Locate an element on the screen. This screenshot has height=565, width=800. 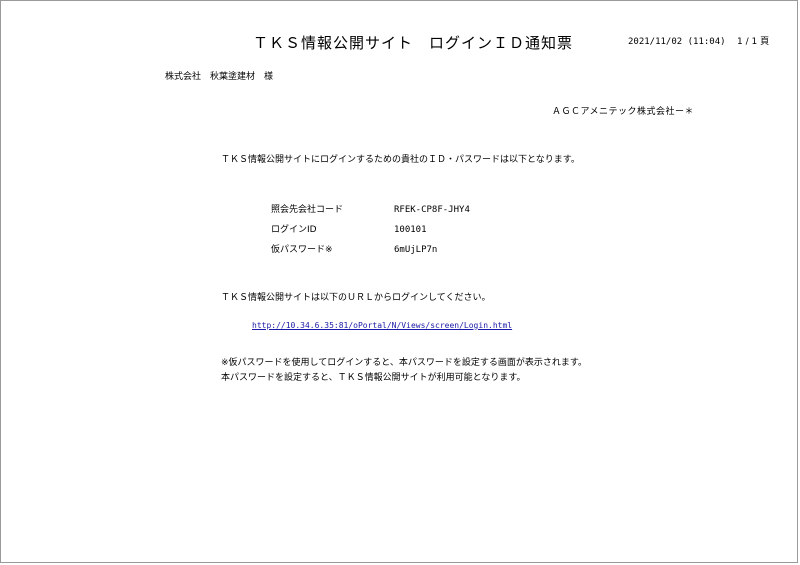
login-id-value: 100101 is located at coordinates (410, 230).